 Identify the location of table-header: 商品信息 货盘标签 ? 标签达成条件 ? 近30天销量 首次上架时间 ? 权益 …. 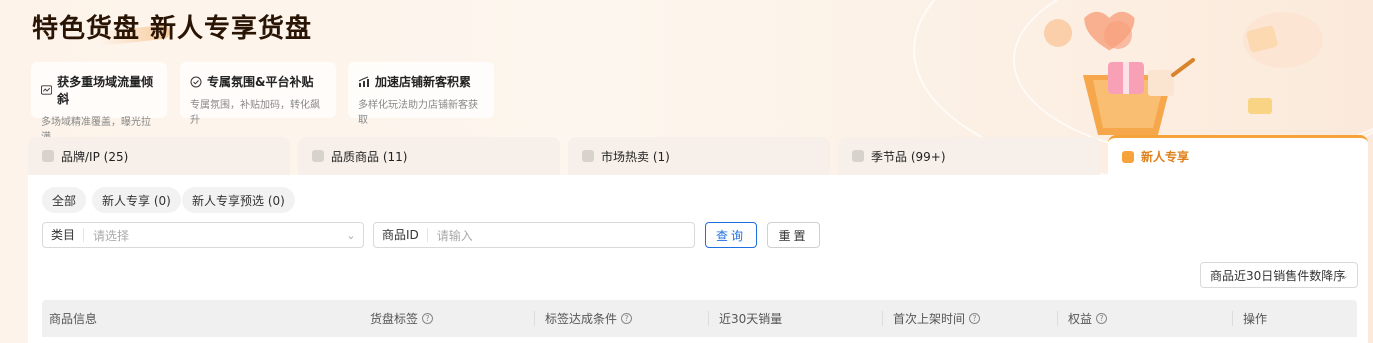
(699, 318).